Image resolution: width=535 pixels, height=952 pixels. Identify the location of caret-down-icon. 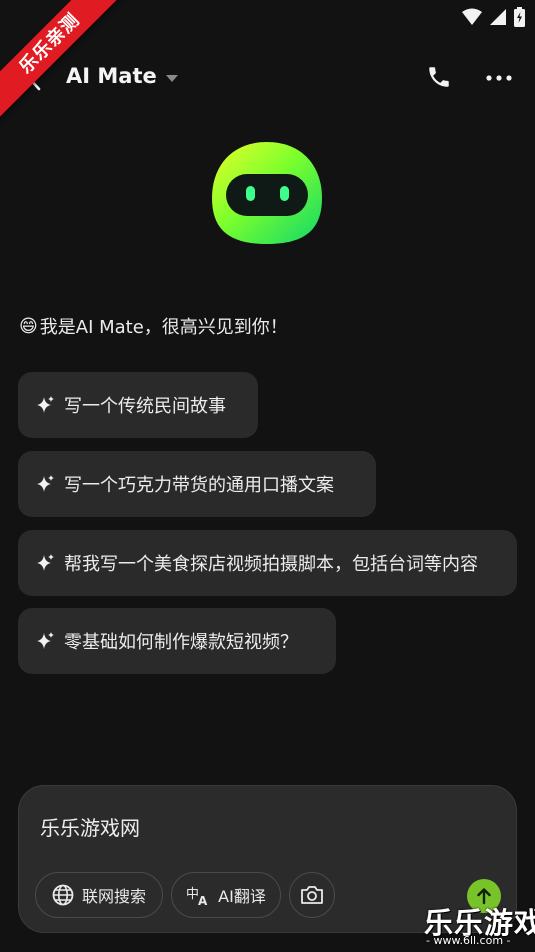
(172, 78).